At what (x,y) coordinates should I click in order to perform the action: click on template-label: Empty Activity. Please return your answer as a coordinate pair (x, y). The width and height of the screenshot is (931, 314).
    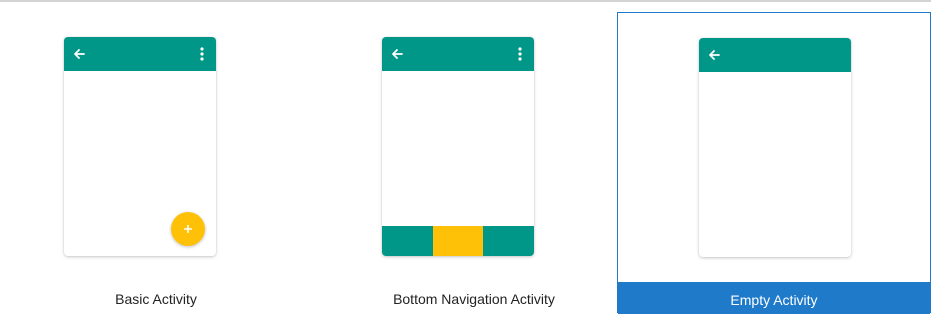
    Looking at the image, I should click on (774, 300).